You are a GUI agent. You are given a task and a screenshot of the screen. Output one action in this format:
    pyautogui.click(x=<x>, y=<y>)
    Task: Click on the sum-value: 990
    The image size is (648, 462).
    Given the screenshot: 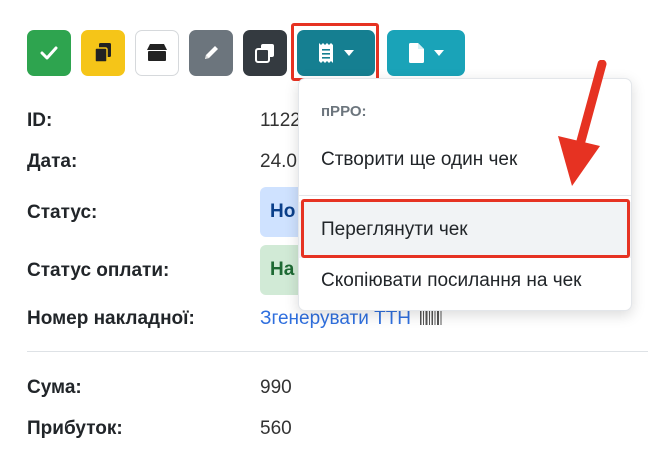 What is the action you would take?
    pyautogui.click(x=276, y=387)
    